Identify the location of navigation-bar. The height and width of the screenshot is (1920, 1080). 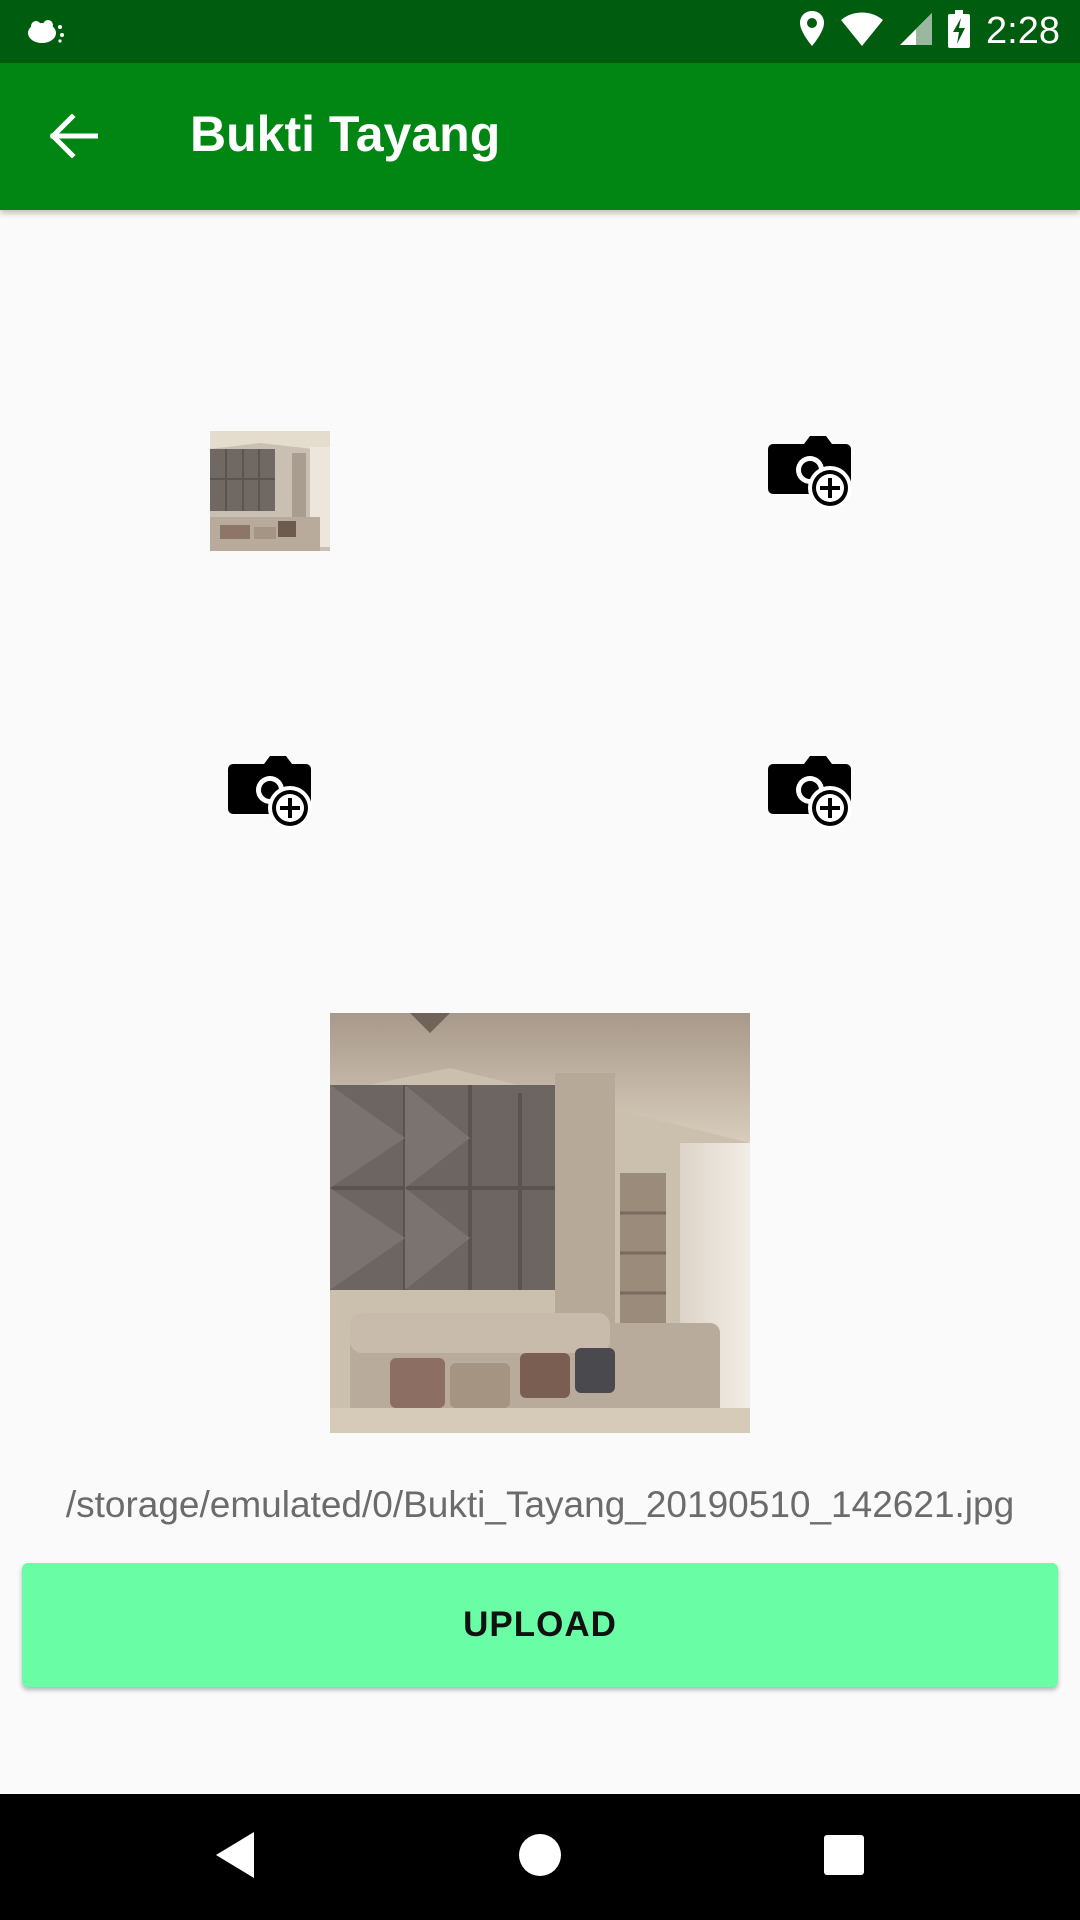
(540, 1857).